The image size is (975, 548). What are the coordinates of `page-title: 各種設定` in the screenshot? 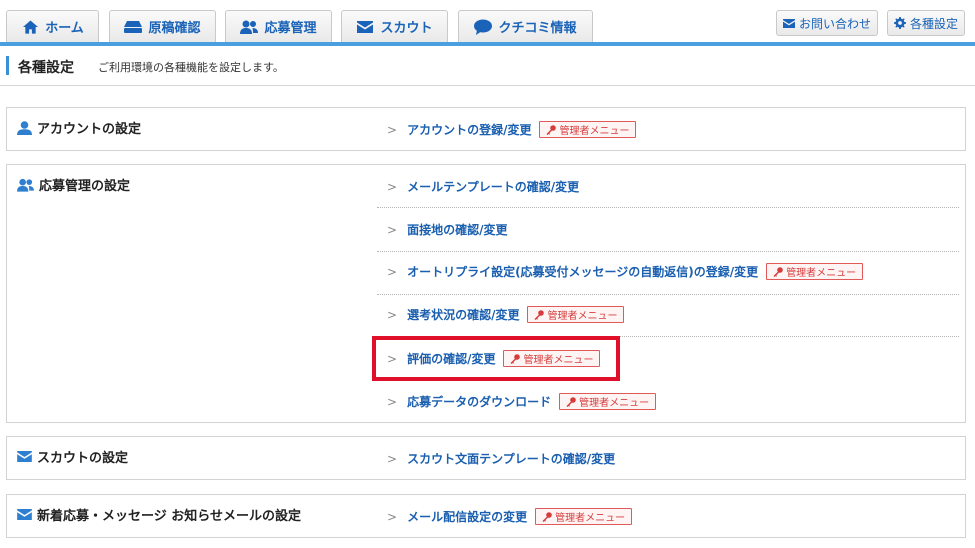 It's located at (46, 68).